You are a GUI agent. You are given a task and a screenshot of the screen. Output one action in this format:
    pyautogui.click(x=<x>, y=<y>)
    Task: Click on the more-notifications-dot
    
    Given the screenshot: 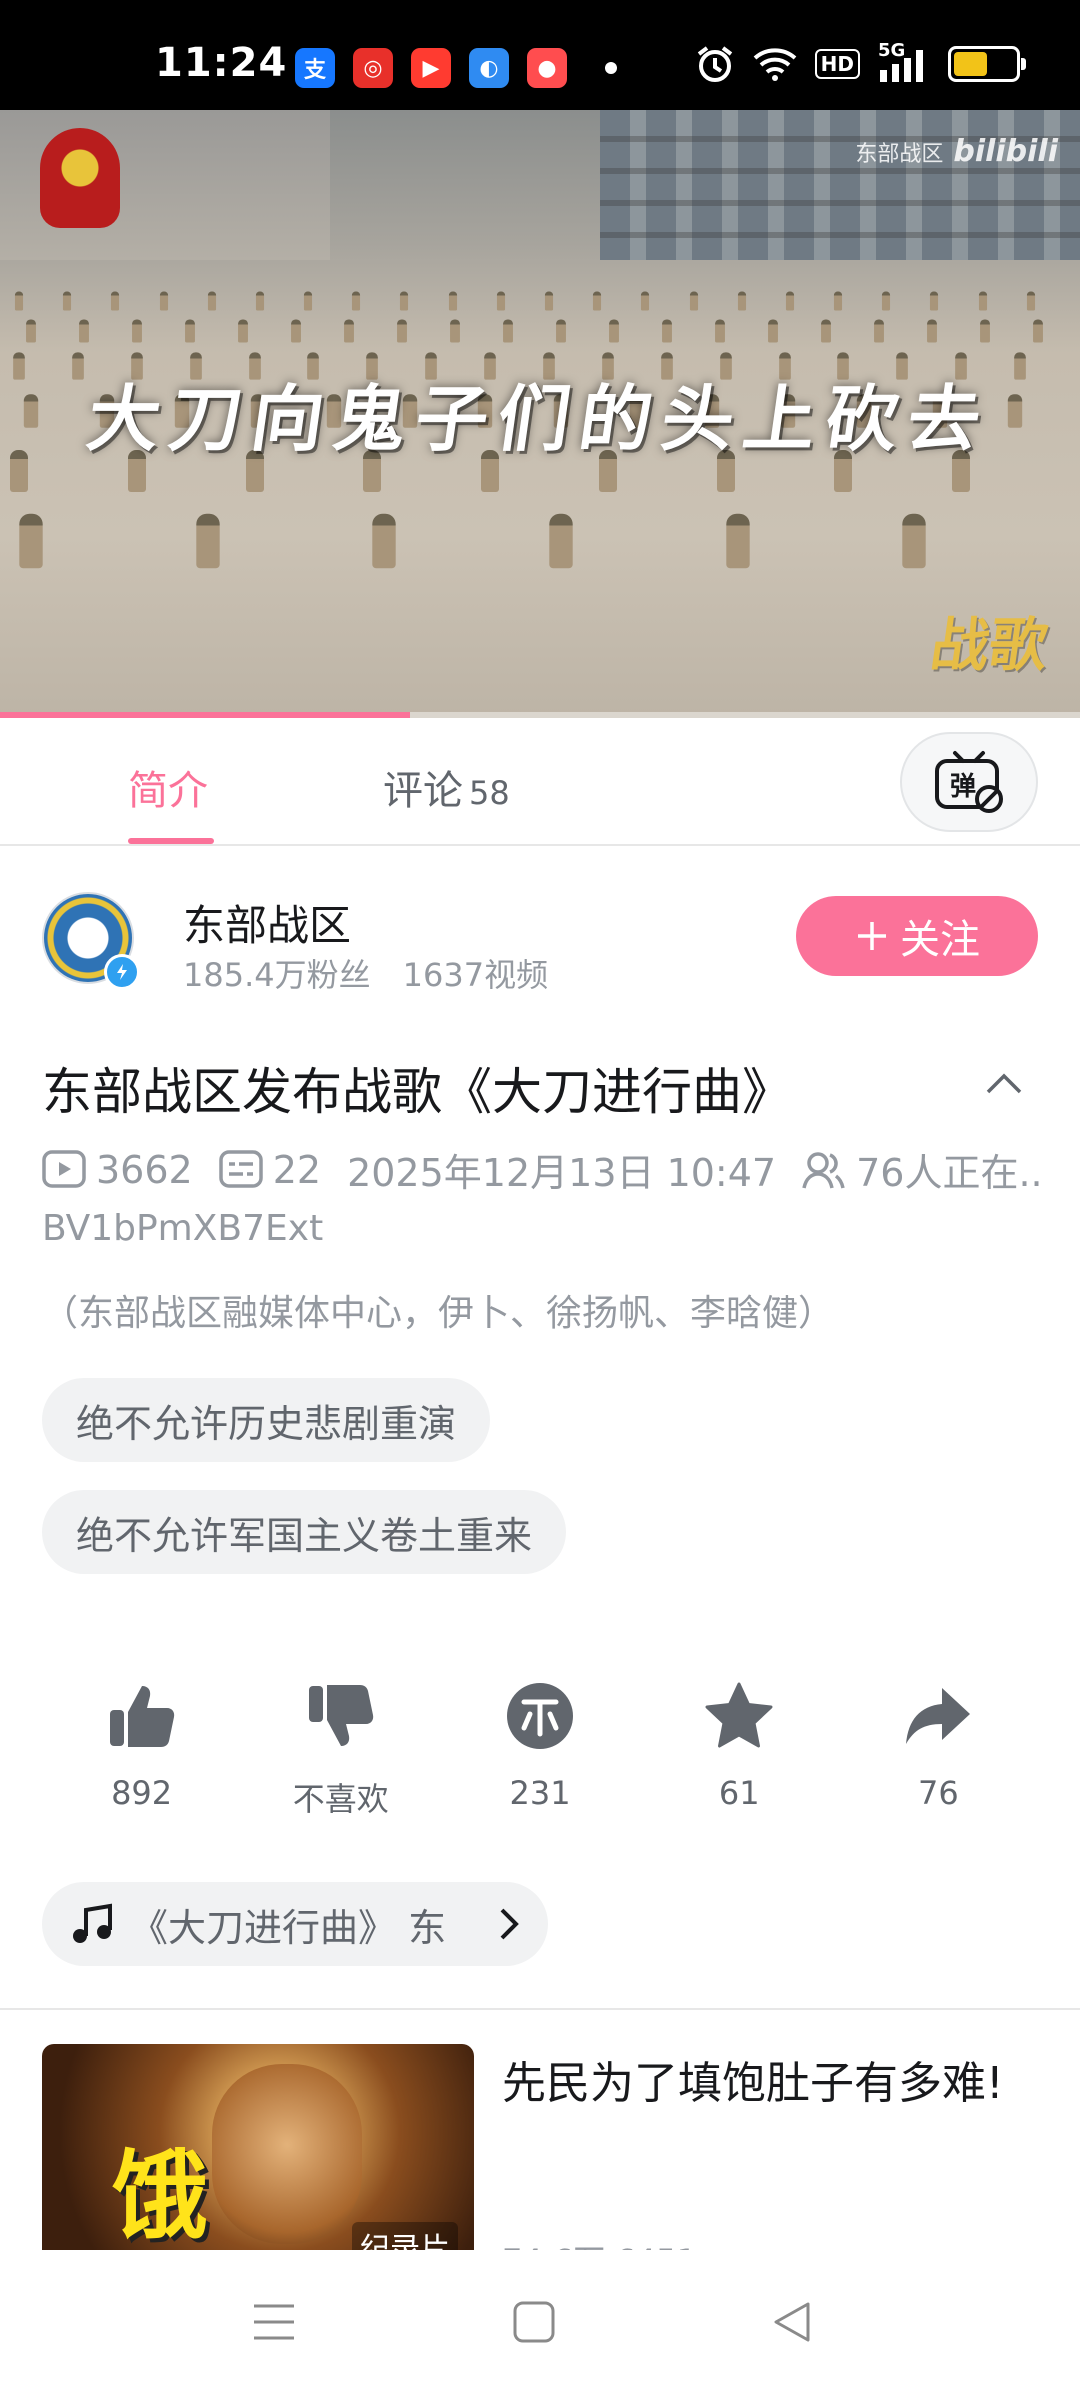 What is the action you would take?
    pyautogui.click(x=611, y=68)
    